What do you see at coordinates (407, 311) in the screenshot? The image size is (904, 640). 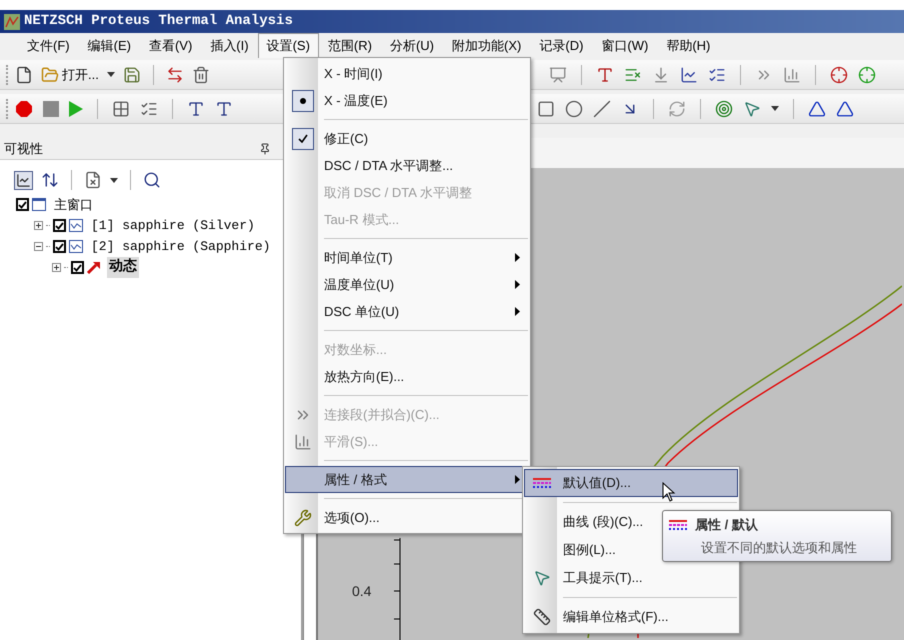 I see `menu-item: DSC 单位(U)` at bounding box center [407, 311].